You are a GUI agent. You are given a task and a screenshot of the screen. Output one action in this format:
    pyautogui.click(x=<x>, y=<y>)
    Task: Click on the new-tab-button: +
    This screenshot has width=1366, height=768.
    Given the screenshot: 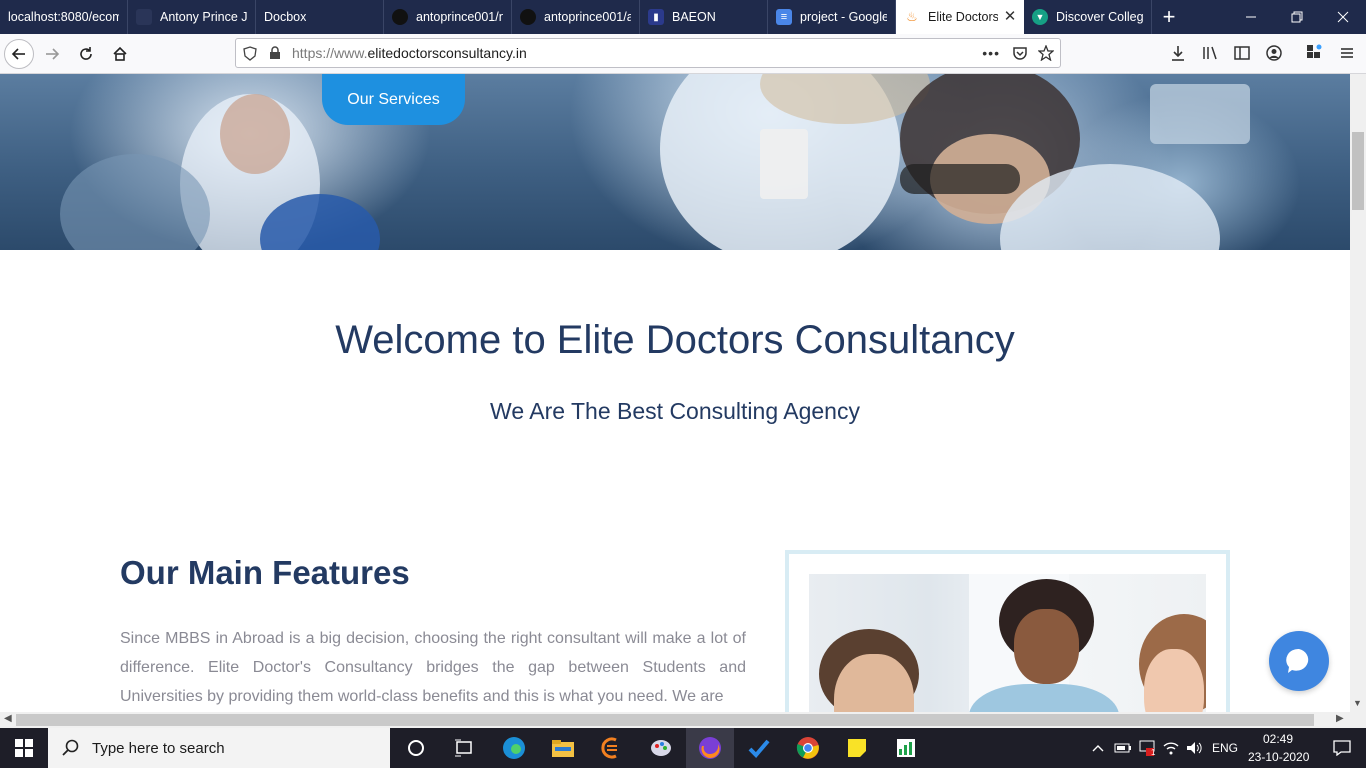 What is the action you would take?
    pyautogui.click(x=1169, y=17)
    